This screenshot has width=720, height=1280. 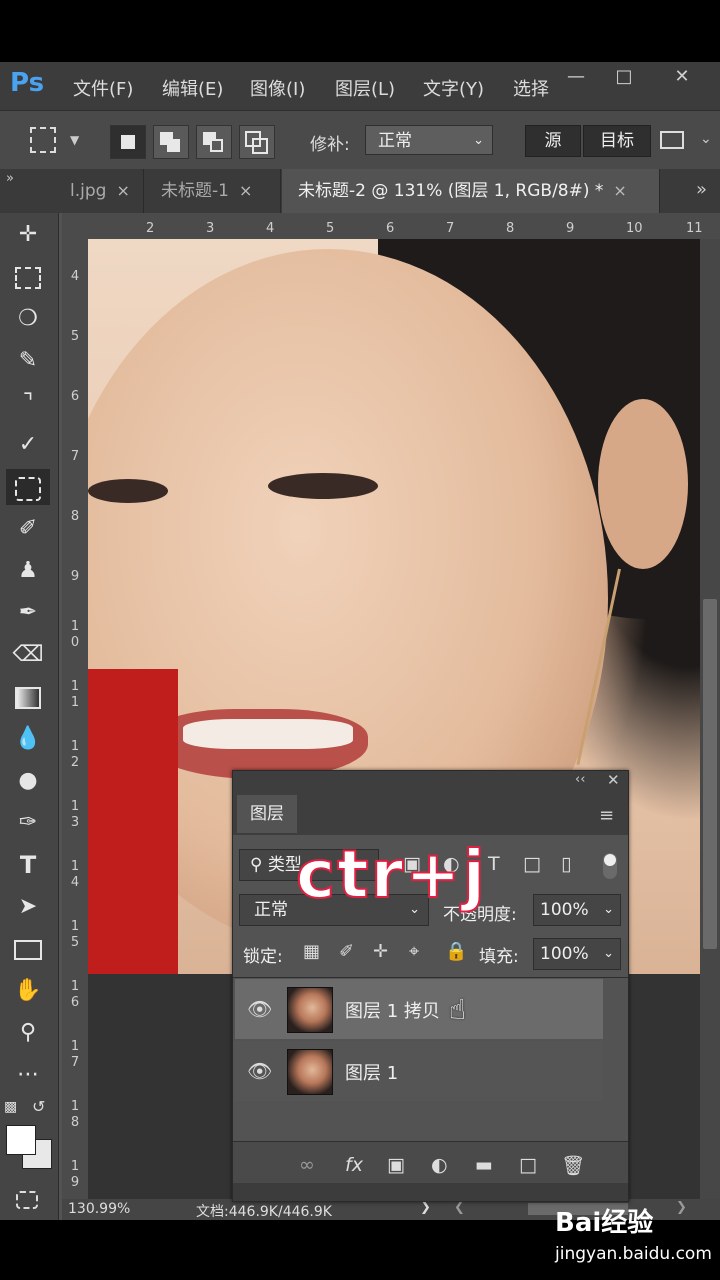 What do you see at coordinates (10, 1107) in the screenshot?
I see `default-colors-icon: ▩` at bounding box center [10, 1107].